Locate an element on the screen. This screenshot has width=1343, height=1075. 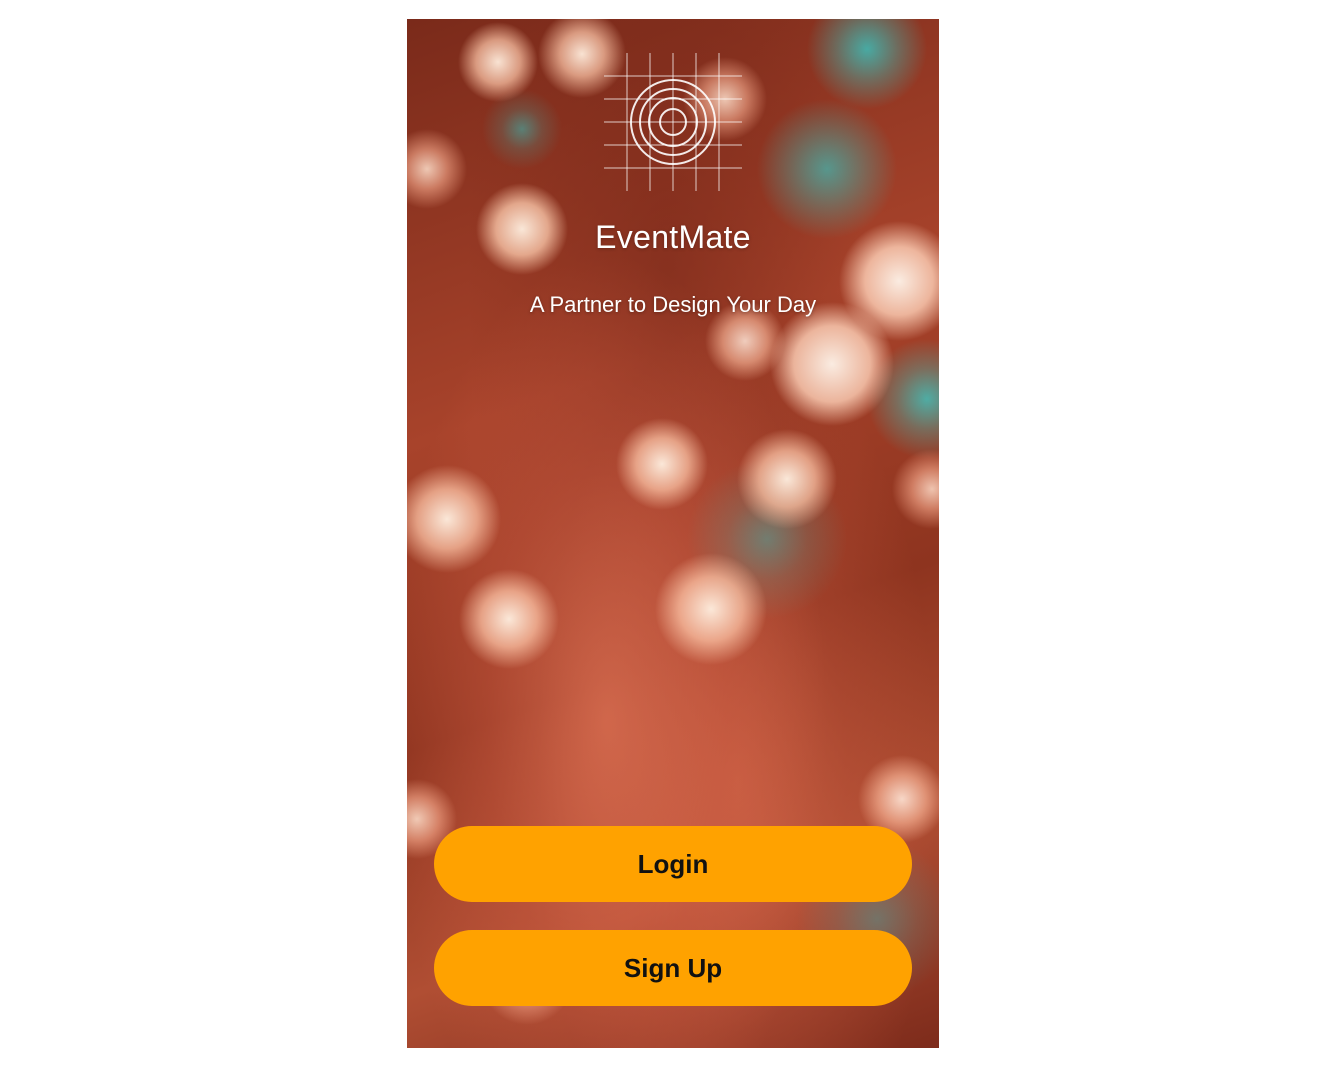
login-button: Login is located at coordinates (673, 864).